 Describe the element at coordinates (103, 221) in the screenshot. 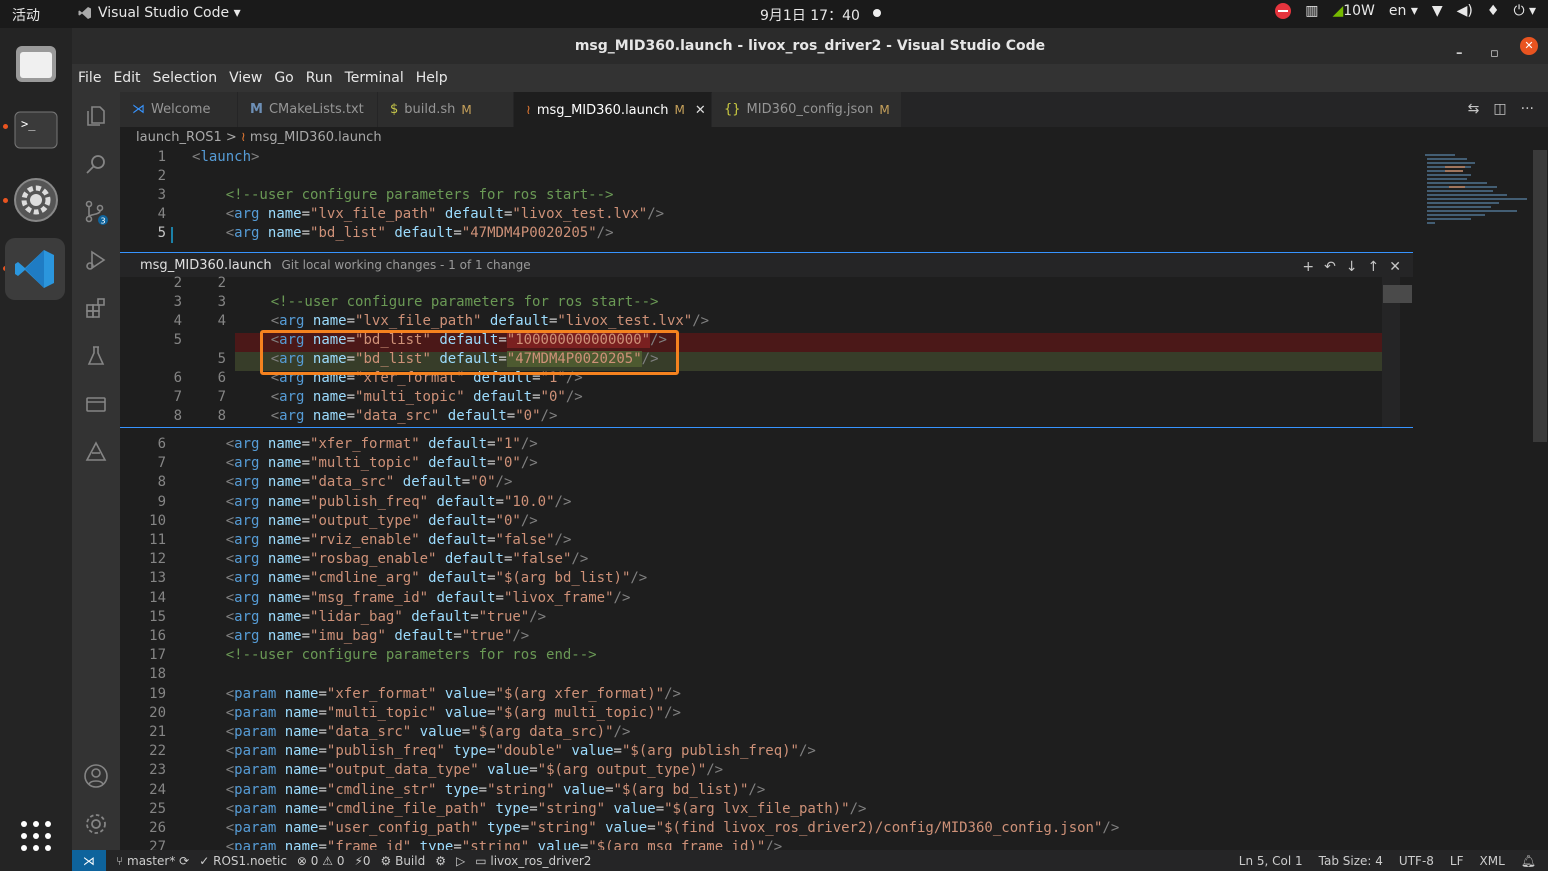

I see `svg-text: 3` at that location.